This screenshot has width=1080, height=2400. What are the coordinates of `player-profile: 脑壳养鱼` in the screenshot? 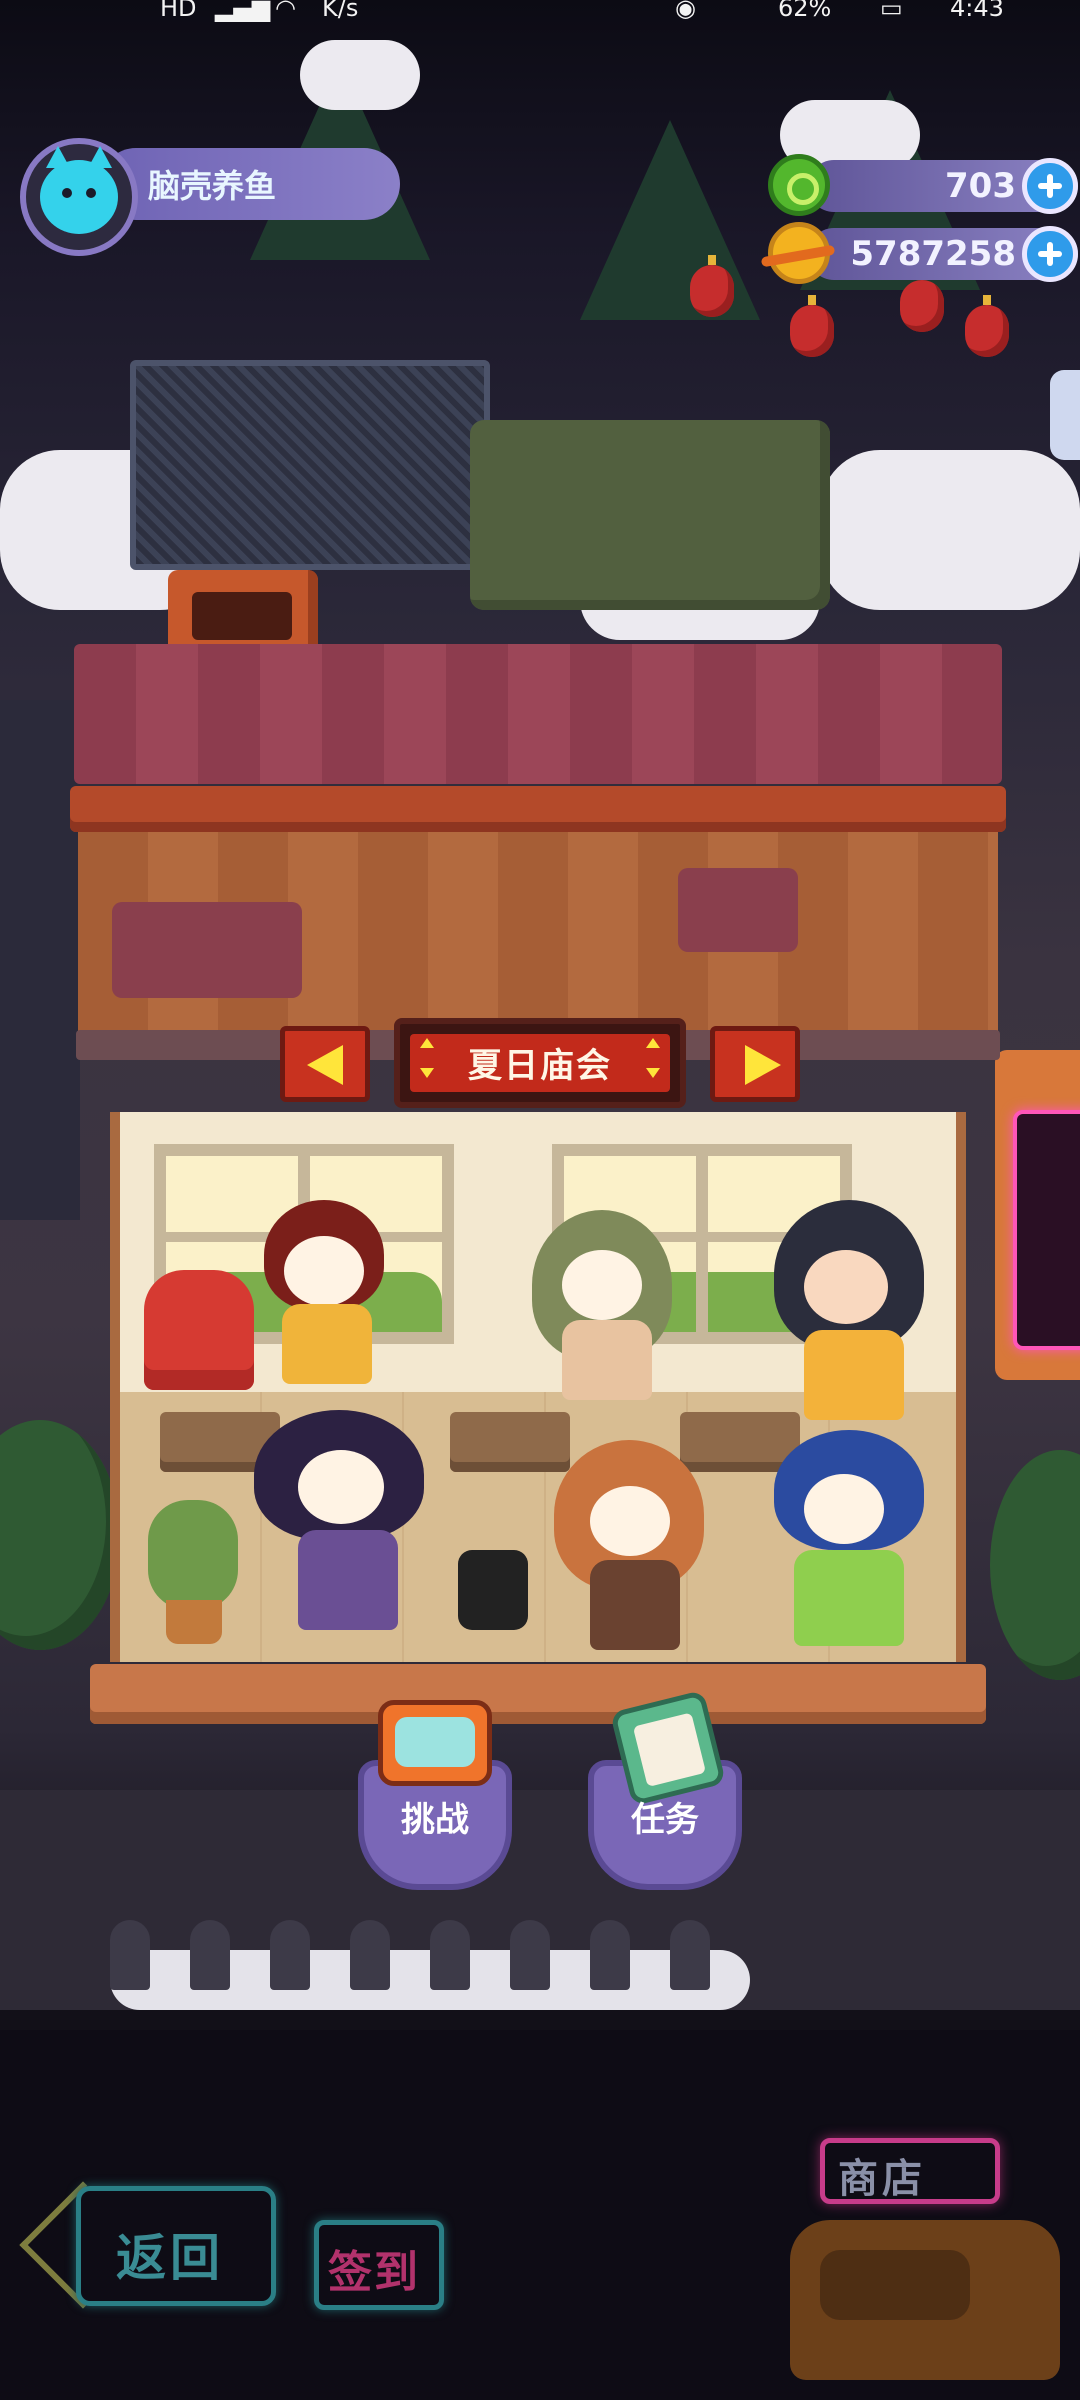 It's located at (210, 197).